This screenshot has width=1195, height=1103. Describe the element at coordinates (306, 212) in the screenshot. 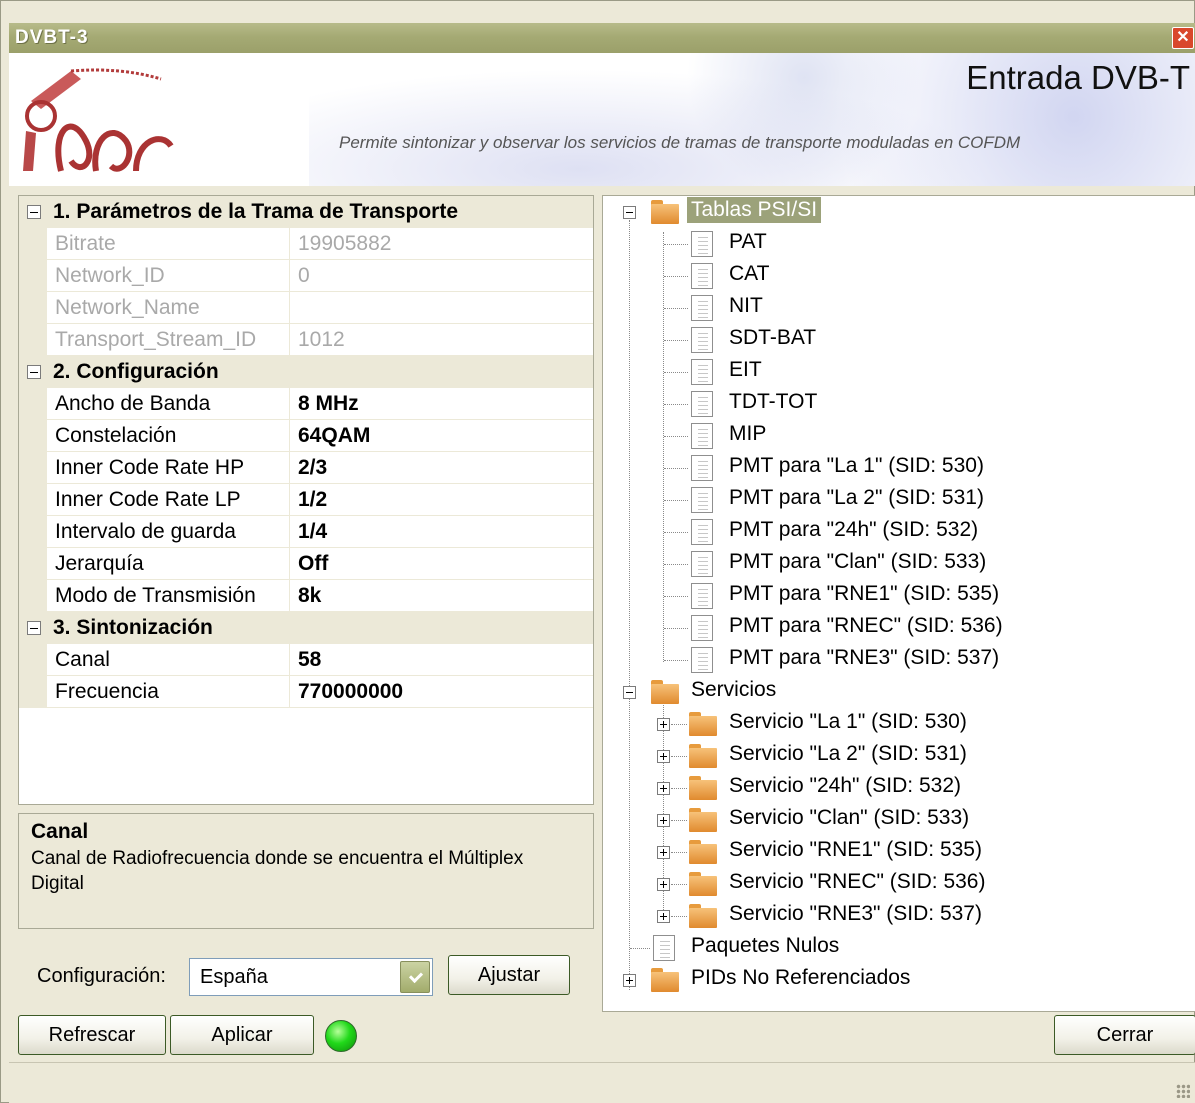

I see `category-transport-params: 1. Parámetros de la Trama de Transporte` at that location.